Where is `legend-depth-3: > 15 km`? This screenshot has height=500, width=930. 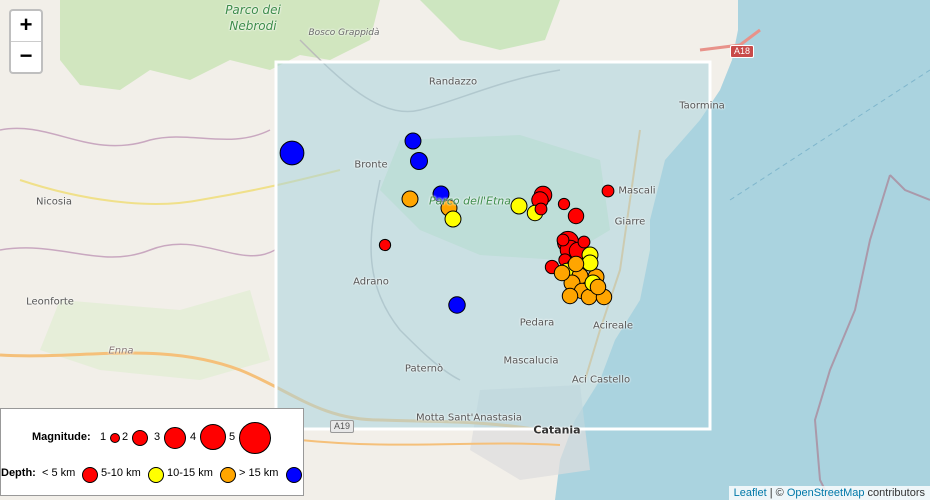 legend-depth-3: > 15 km is located at coordinates (259, 473).